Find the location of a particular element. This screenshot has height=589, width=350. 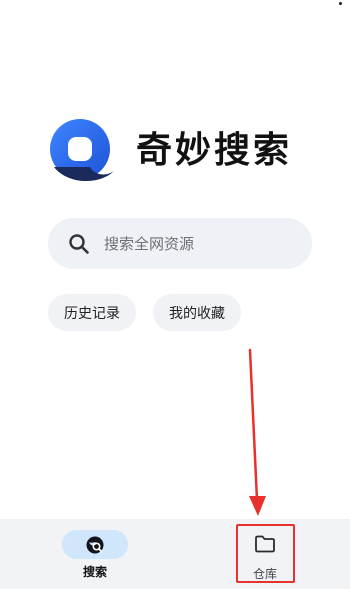

favorites-button: 我的收藏 is located at coordinates (197, 312).